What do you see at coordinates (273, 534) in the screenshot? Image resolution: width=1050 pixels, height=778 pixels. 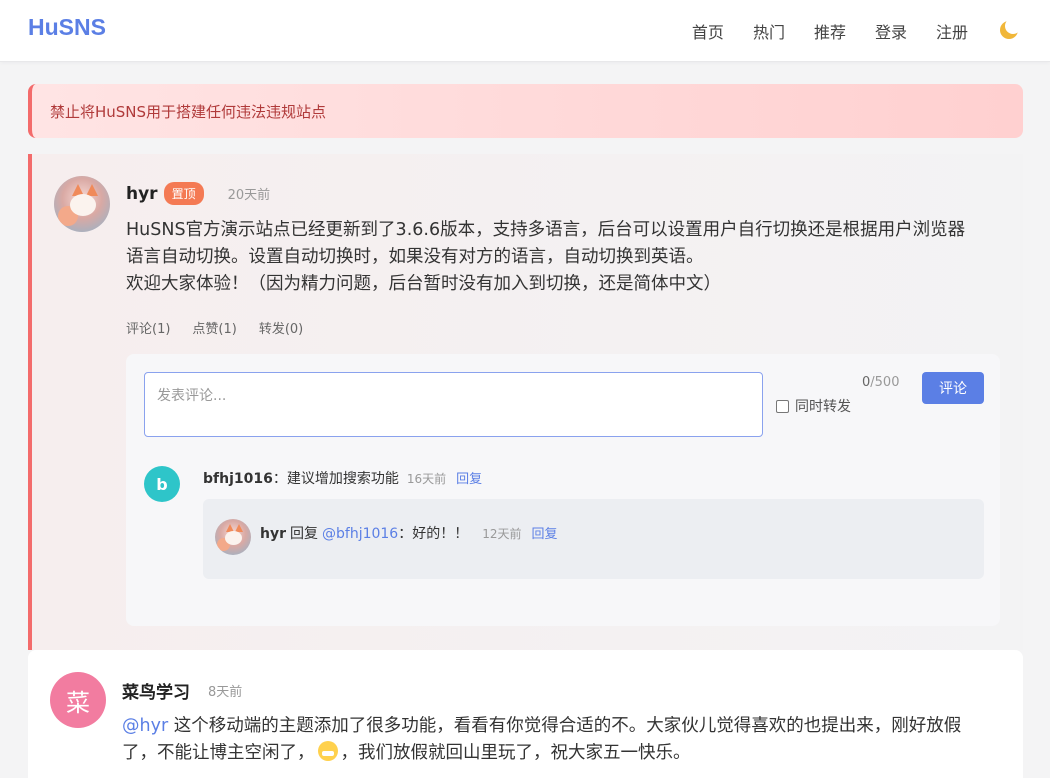 I see `reply-user: hyr` at bounding box center [273, 534].